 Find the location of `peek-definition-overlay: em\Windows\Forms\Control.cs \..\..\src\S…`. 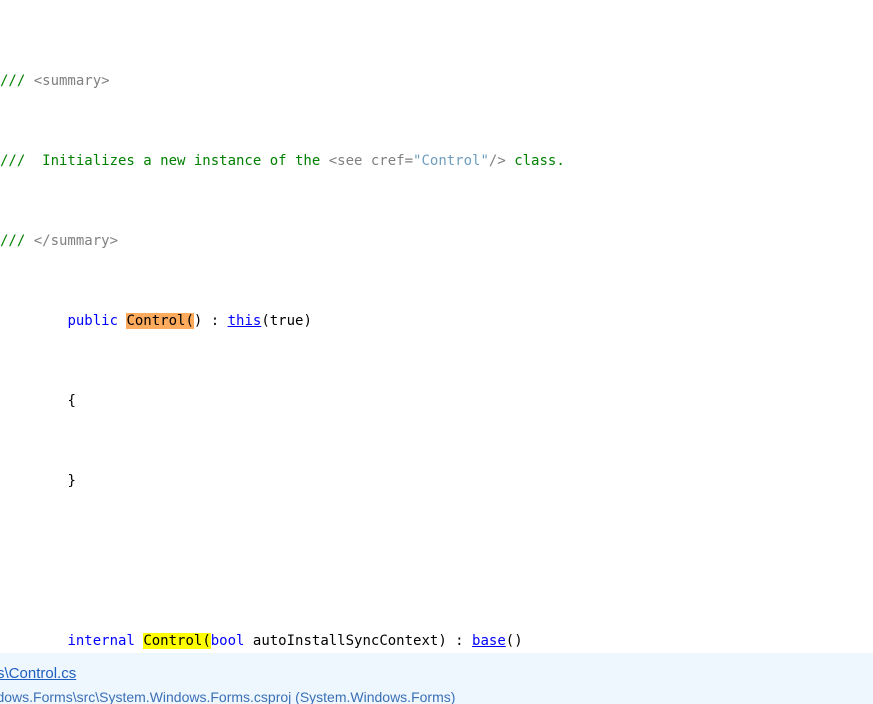

peek-definition-overlay: em\Windows\Forms\Control.cs \..\..\src\S… is located at coordinates (436, 678).